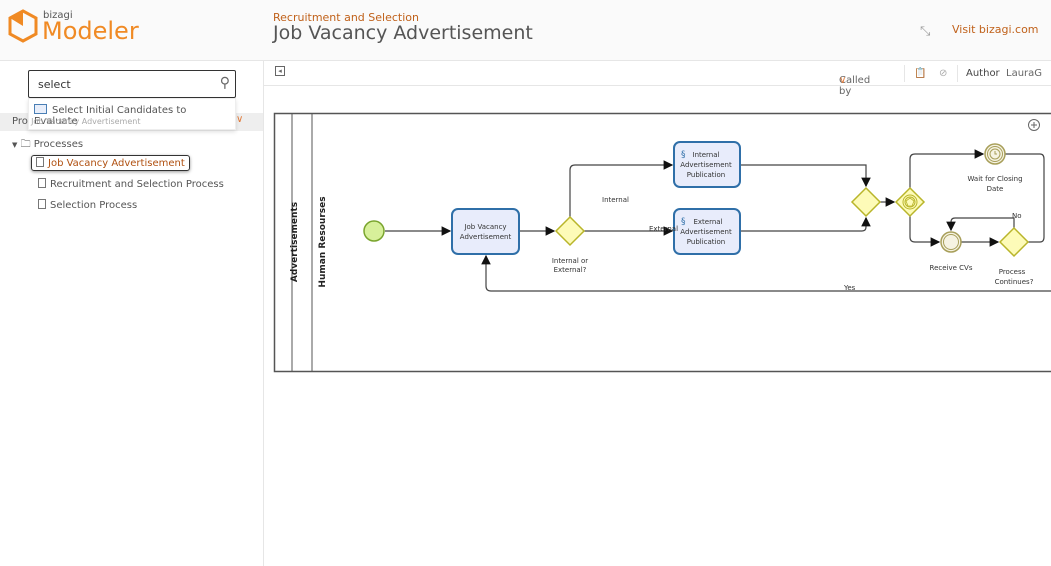  Describe the element at coordinates (295, 242) in the screenshot. I see `pool-label: Advertisements` at that location.